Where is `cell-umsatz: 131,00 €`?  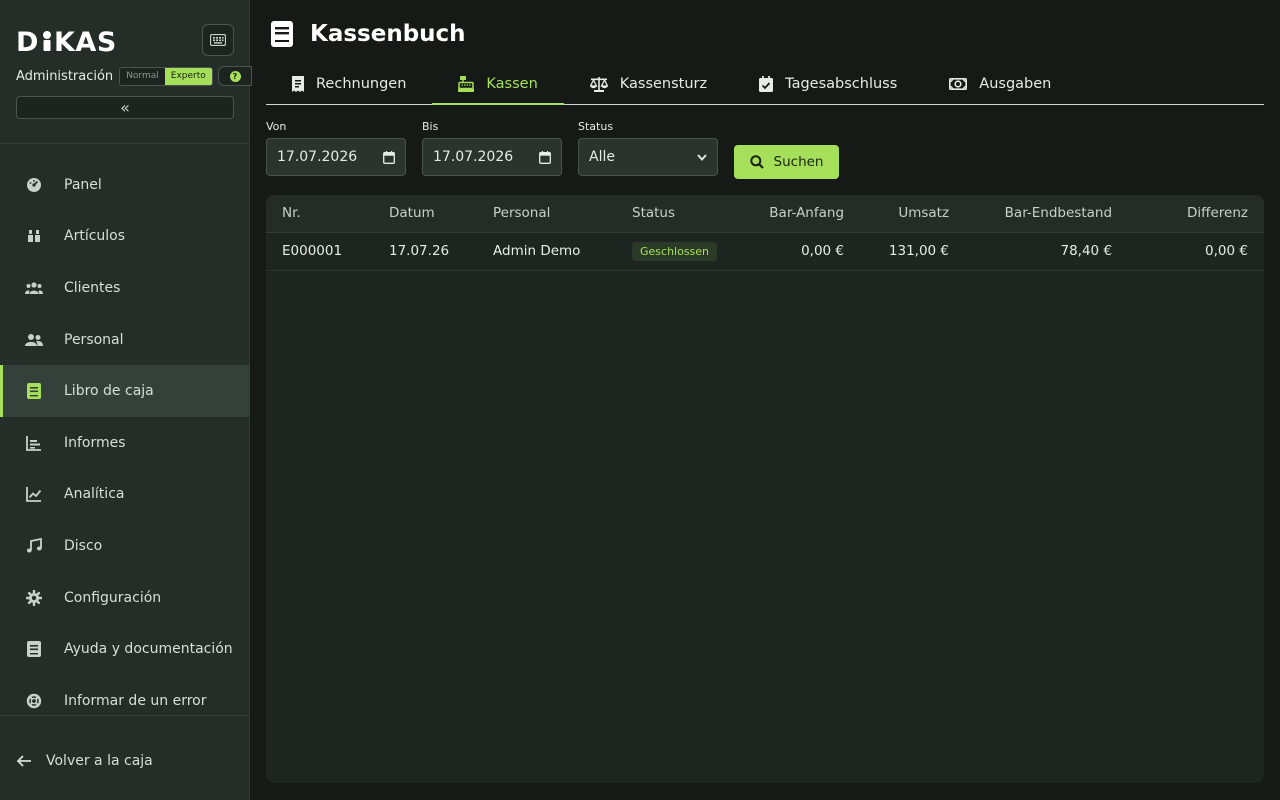 cell-umsatz: 131,00 € is located at coordinates (913, 251).